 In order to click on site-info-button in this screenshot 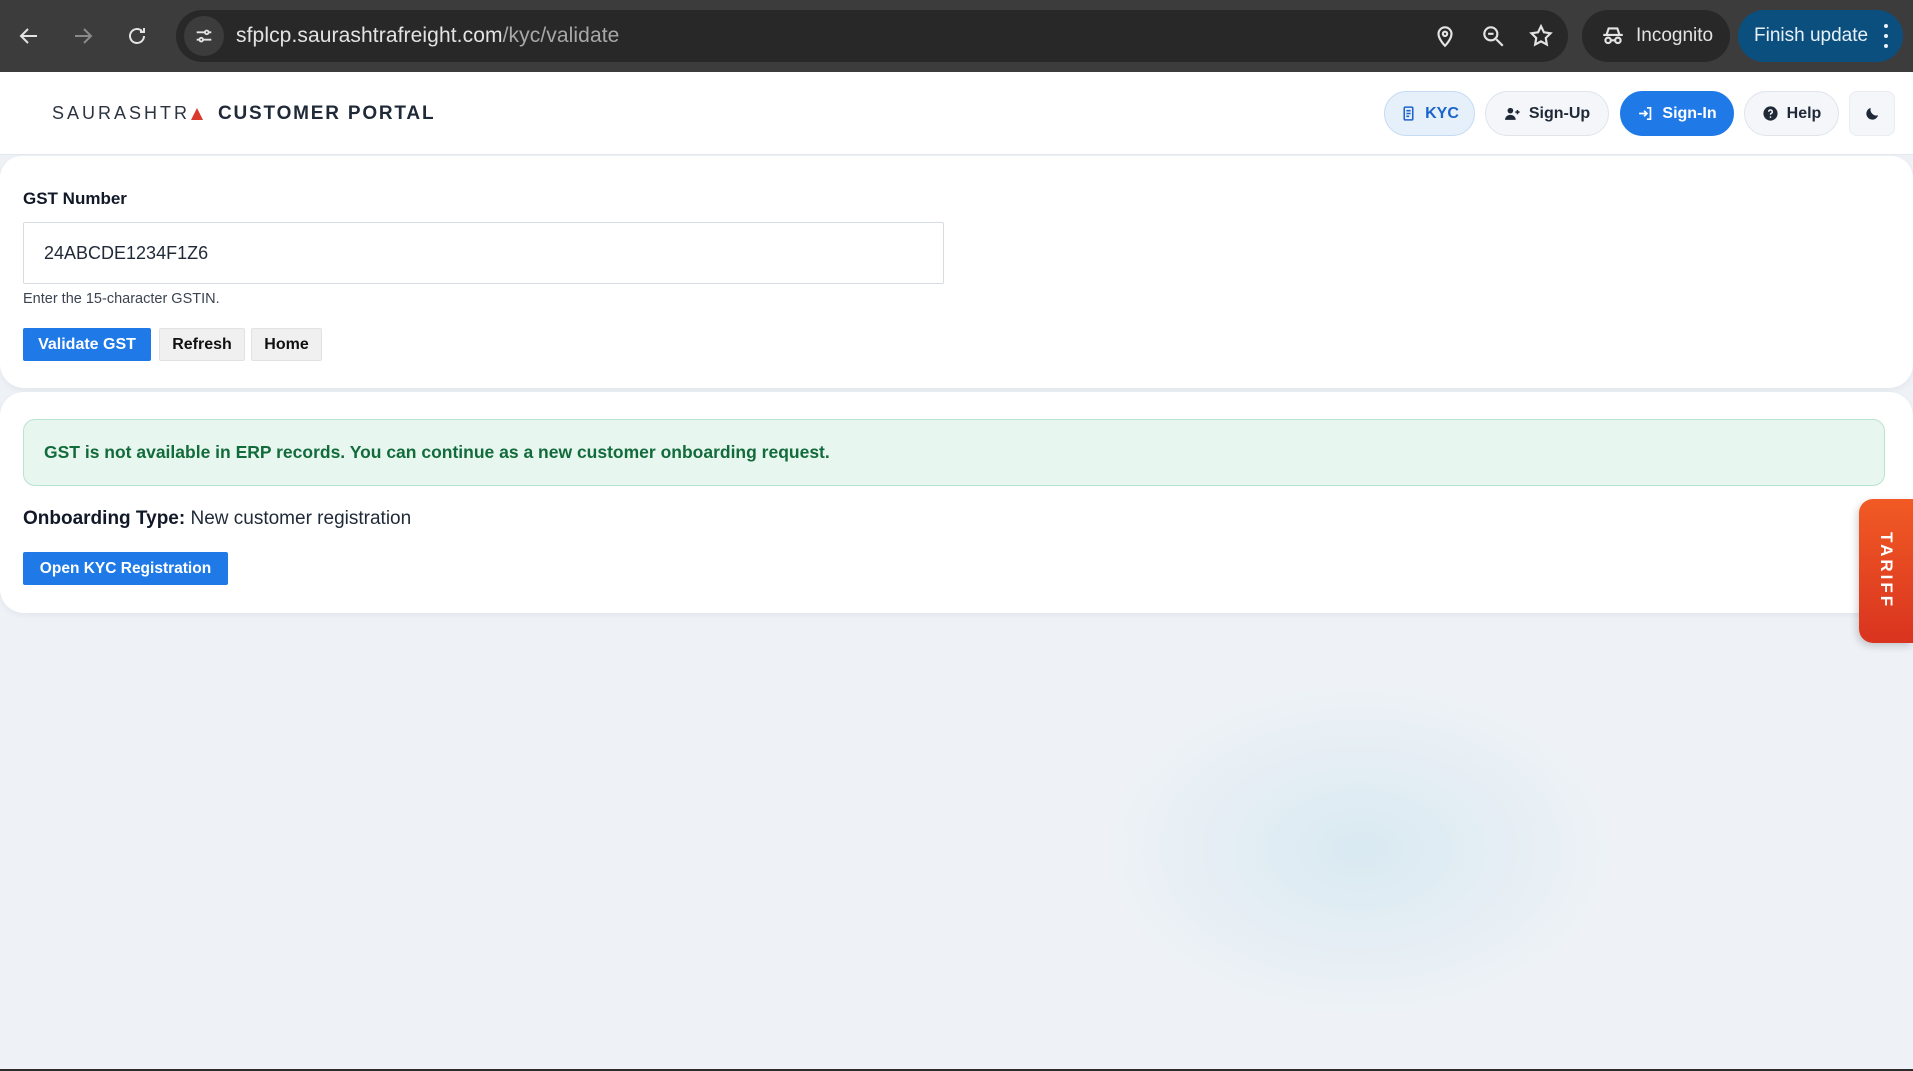, I will do `click(204, 36)`.